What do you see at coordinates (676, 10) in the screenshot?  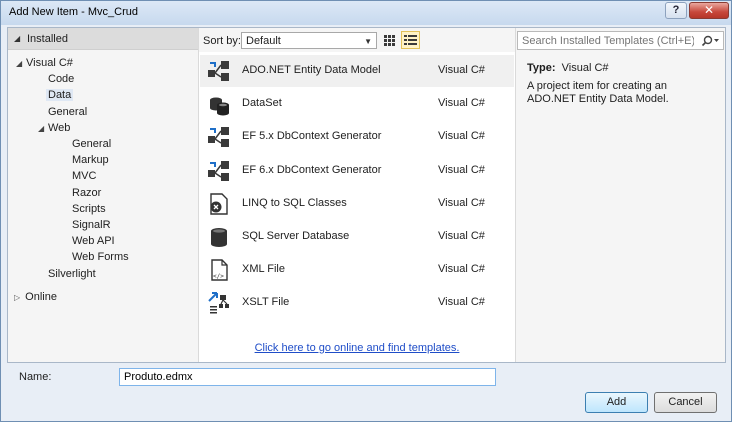 I see `help-button: ?` at bounding box center [676, 10].